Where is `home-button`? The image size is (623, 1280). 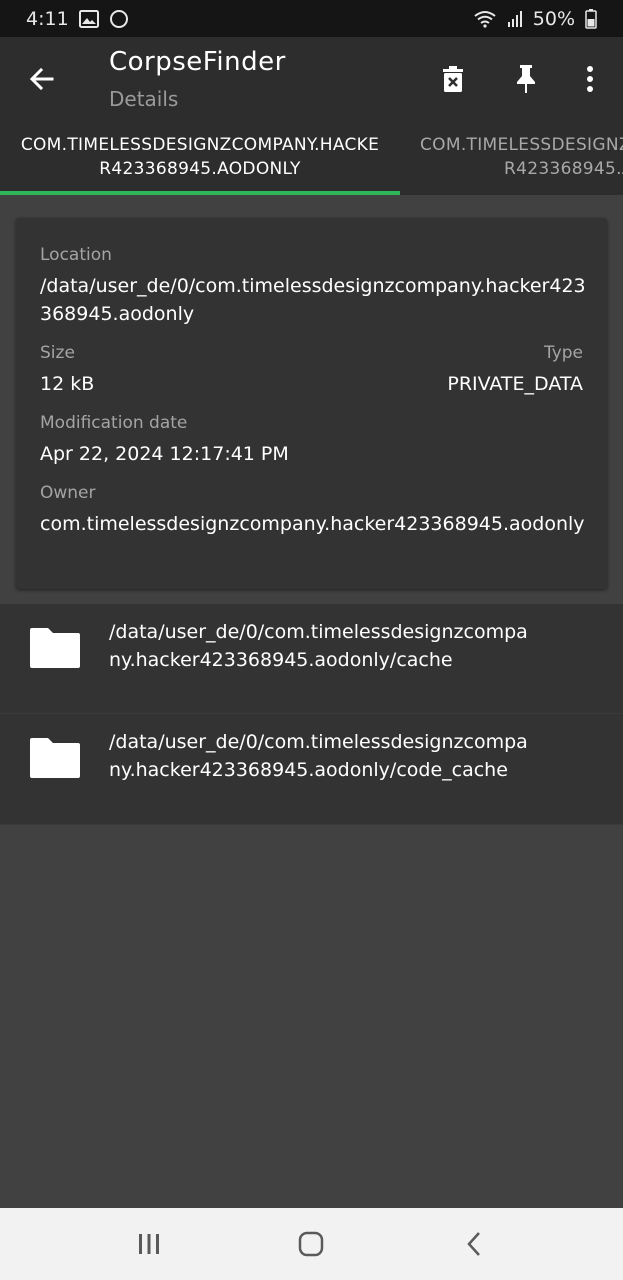
home-button is located at coordinates (311, 1244).